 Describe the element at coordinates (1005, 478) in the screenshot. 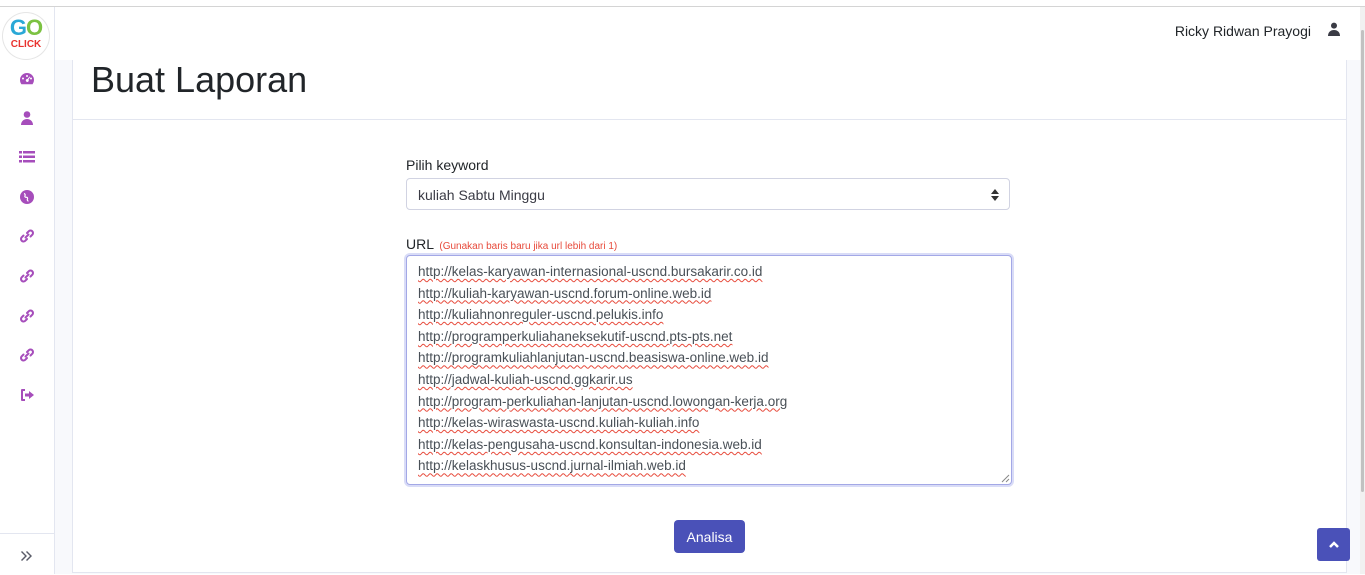

I see `resize-grip-icon` at that location.